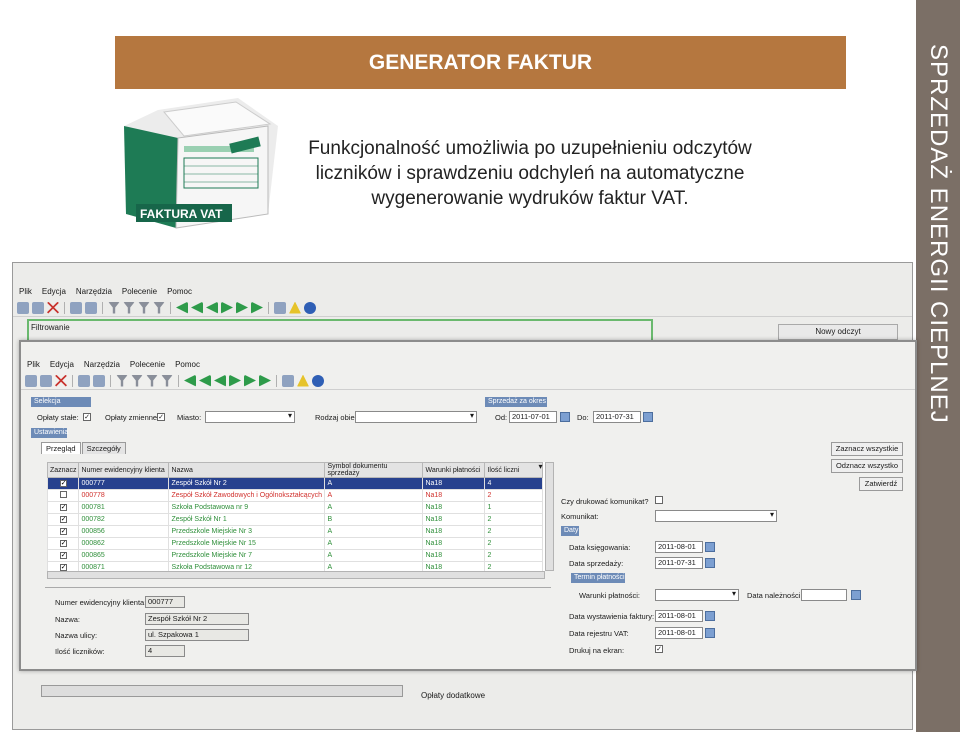 The width and height of the screenshot is (960, 732). Describe the element at coordinates (87, 417) in the screenshot. I see `fixed-fees-checkbox: ✓` at that location.